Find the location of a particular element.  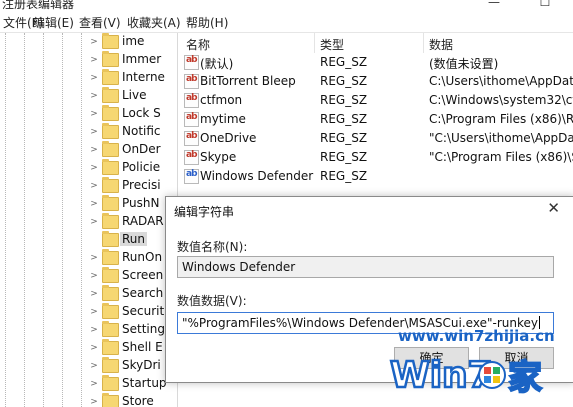

tree-item-label: Search is located at coordinates (143, 293).